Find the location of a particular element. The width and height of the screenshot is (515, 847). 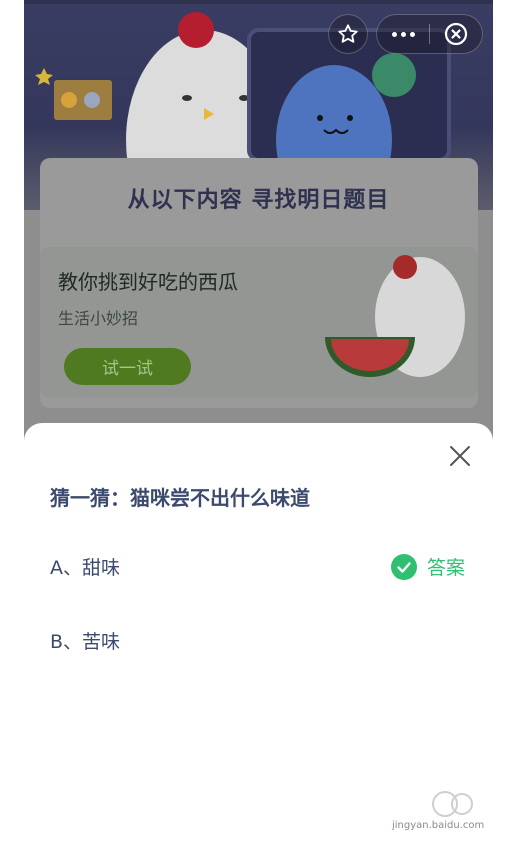

star-icon is located at coordinates (44, 76).